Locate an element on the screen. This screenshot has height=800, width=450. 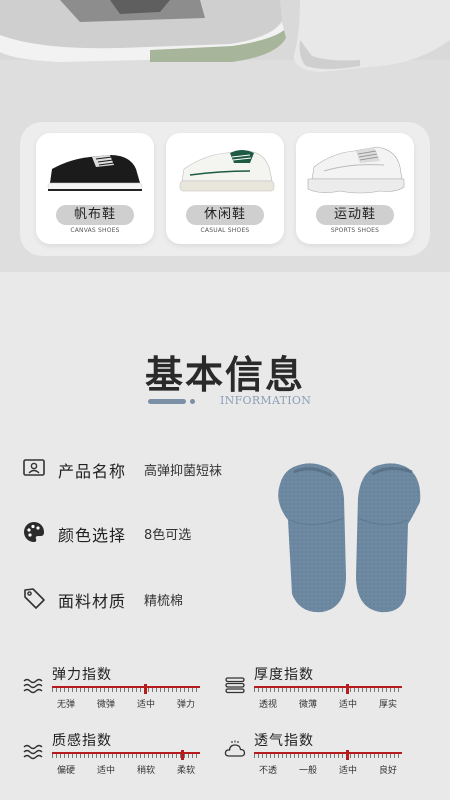
index-option: 微弹 is located at coordinates (105, 705).